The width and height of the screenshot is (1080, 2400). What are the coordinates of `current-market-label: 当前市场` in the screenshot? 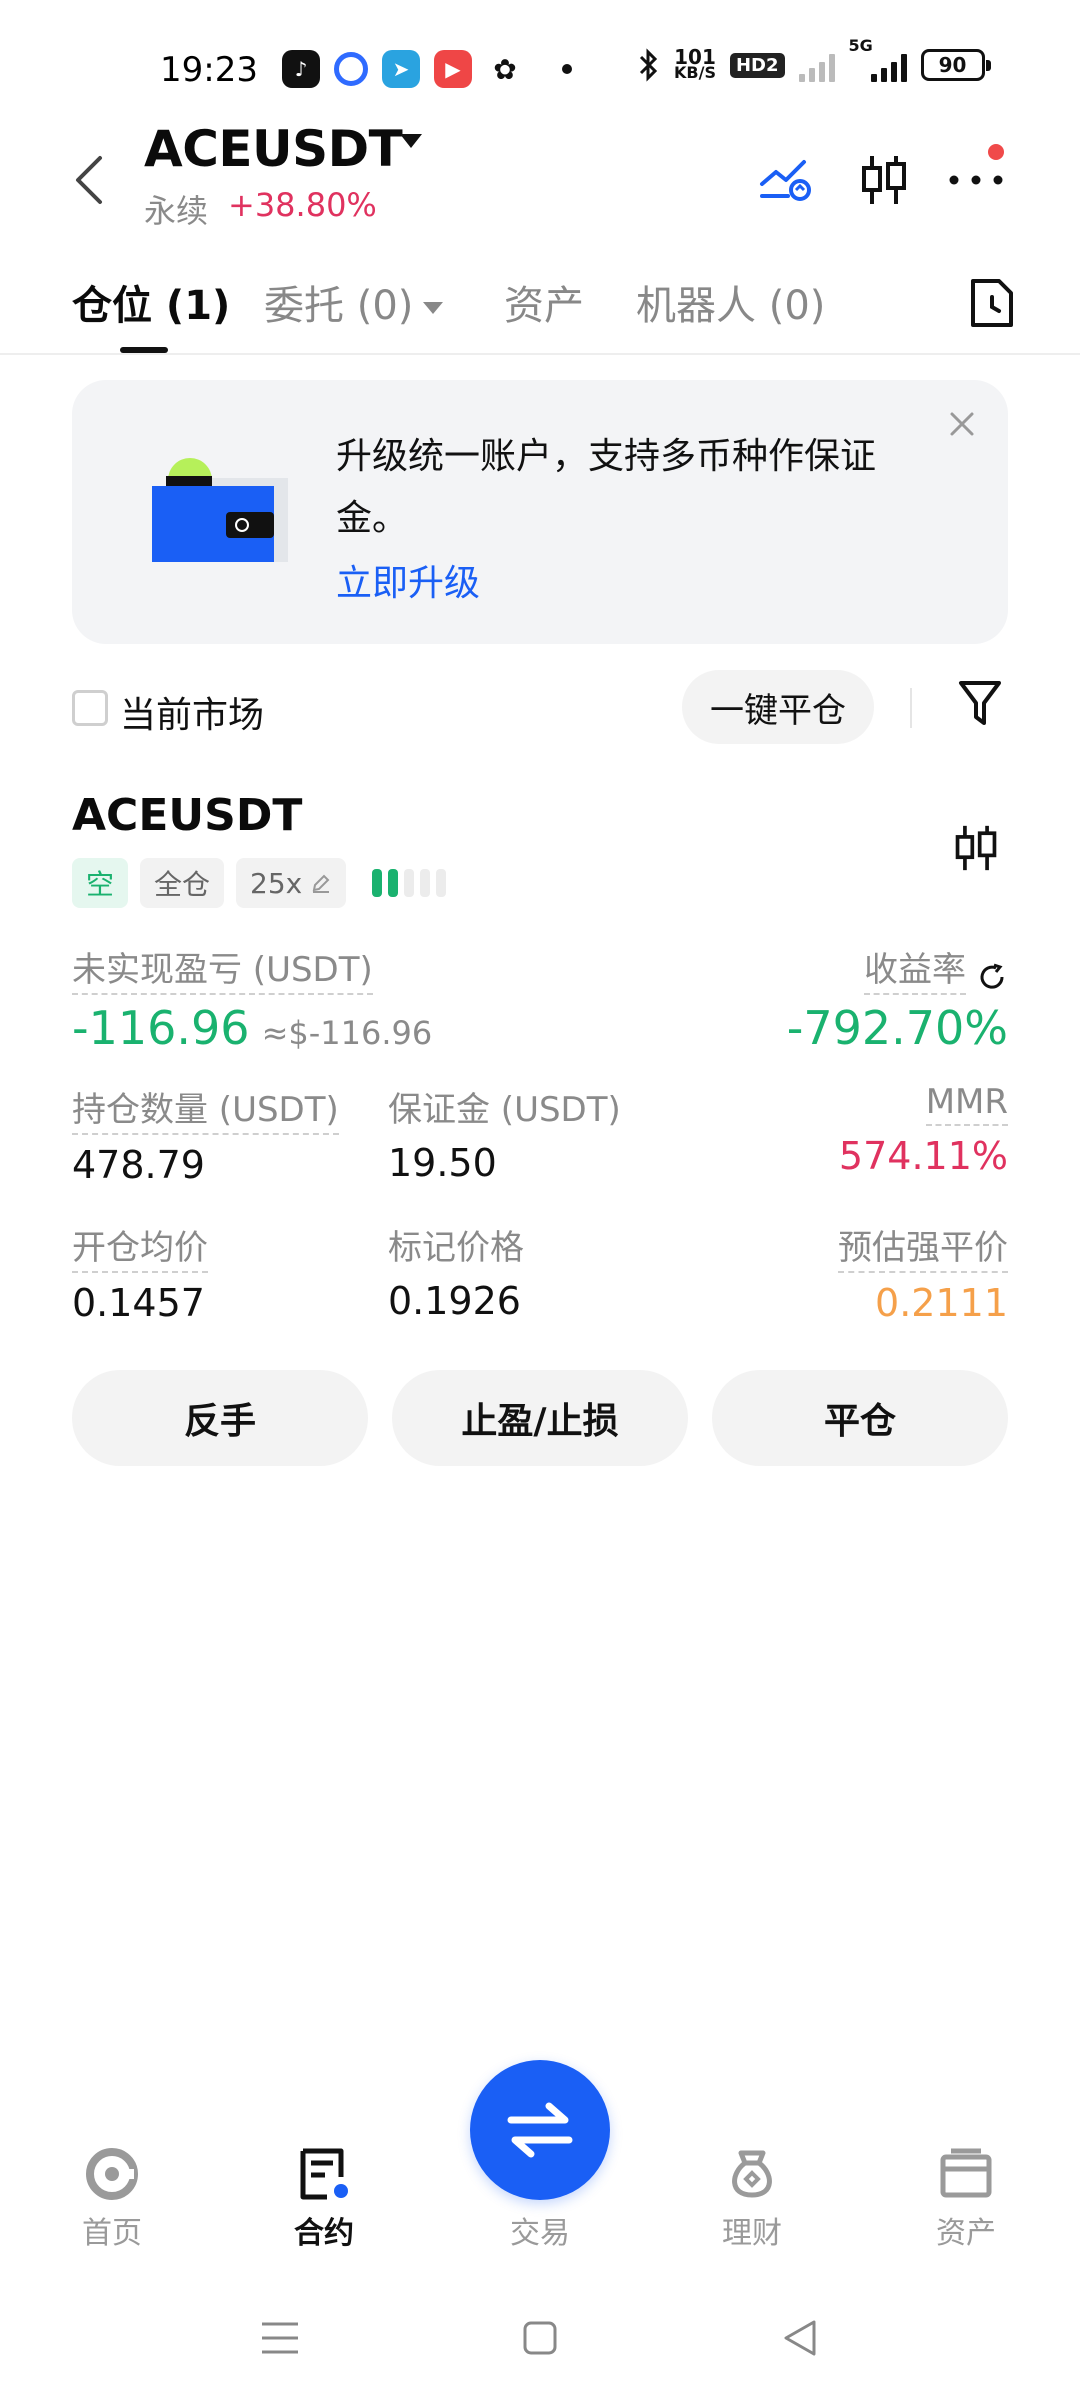 It's located at (192, 712).